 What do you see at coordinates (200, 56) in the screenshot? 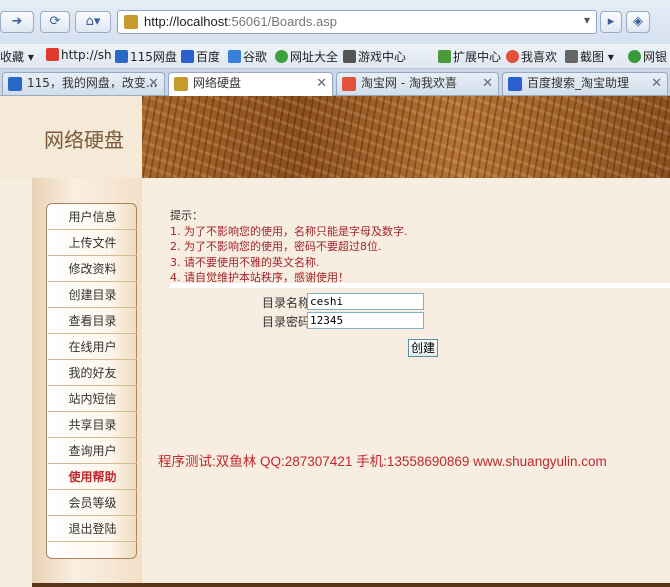
I see `bookmark-baidu: 百度` at bounding box center [200, 56].